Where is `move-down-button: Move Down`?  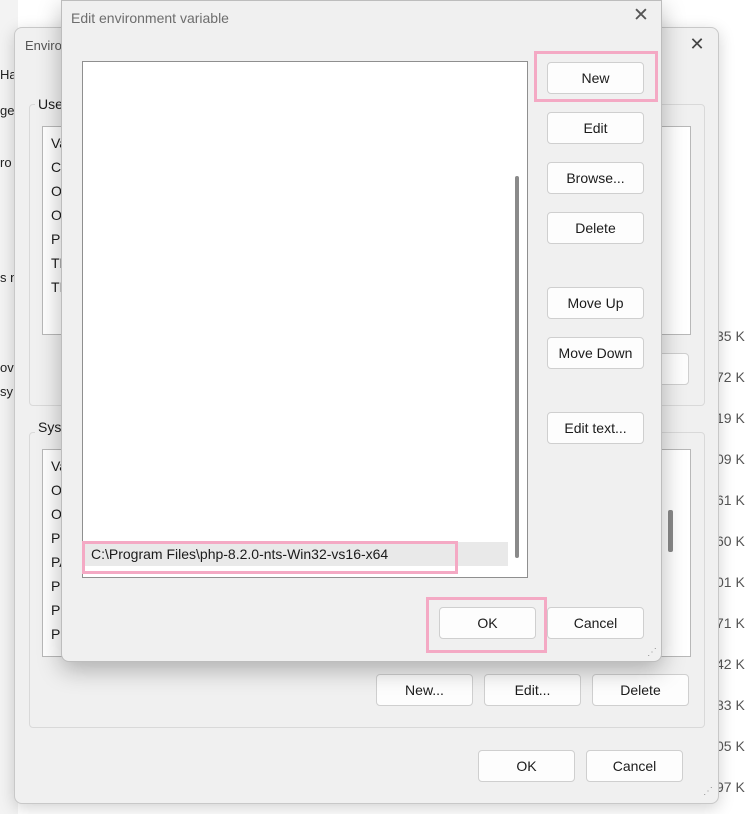 move-down-button: Move Down is located at coordinates (595, 353).